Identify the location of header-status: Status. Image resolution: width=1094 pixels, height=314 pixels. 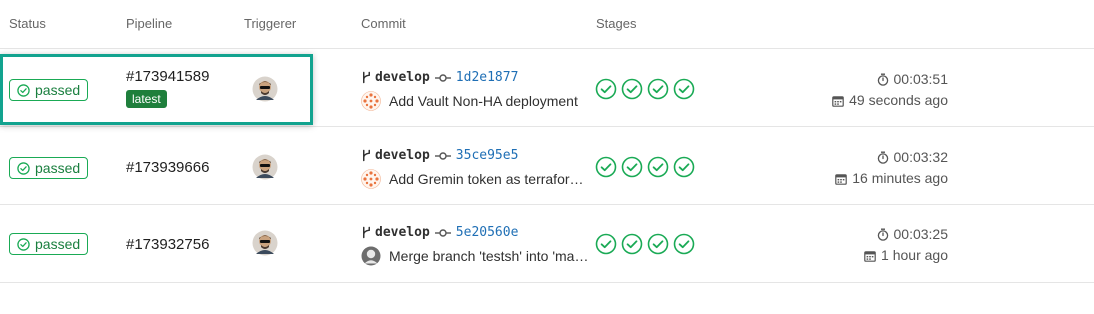
(27, 23).